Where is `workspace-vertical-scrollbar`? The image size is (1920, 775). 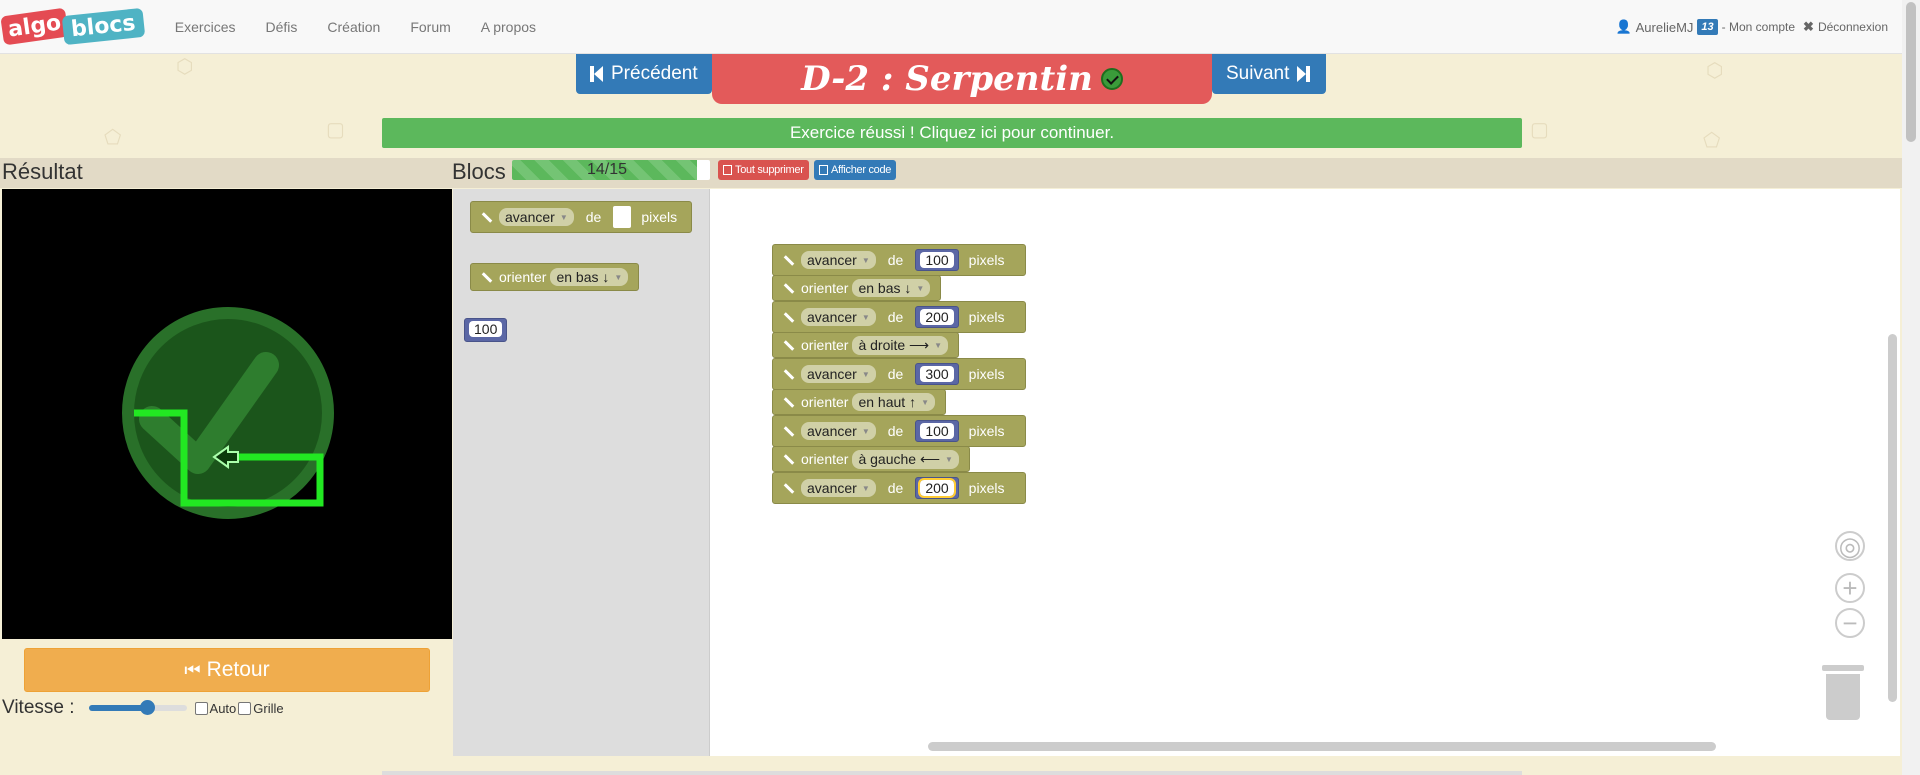
workspace-vertical-scrollbar is located at coordinates (1892, 518).